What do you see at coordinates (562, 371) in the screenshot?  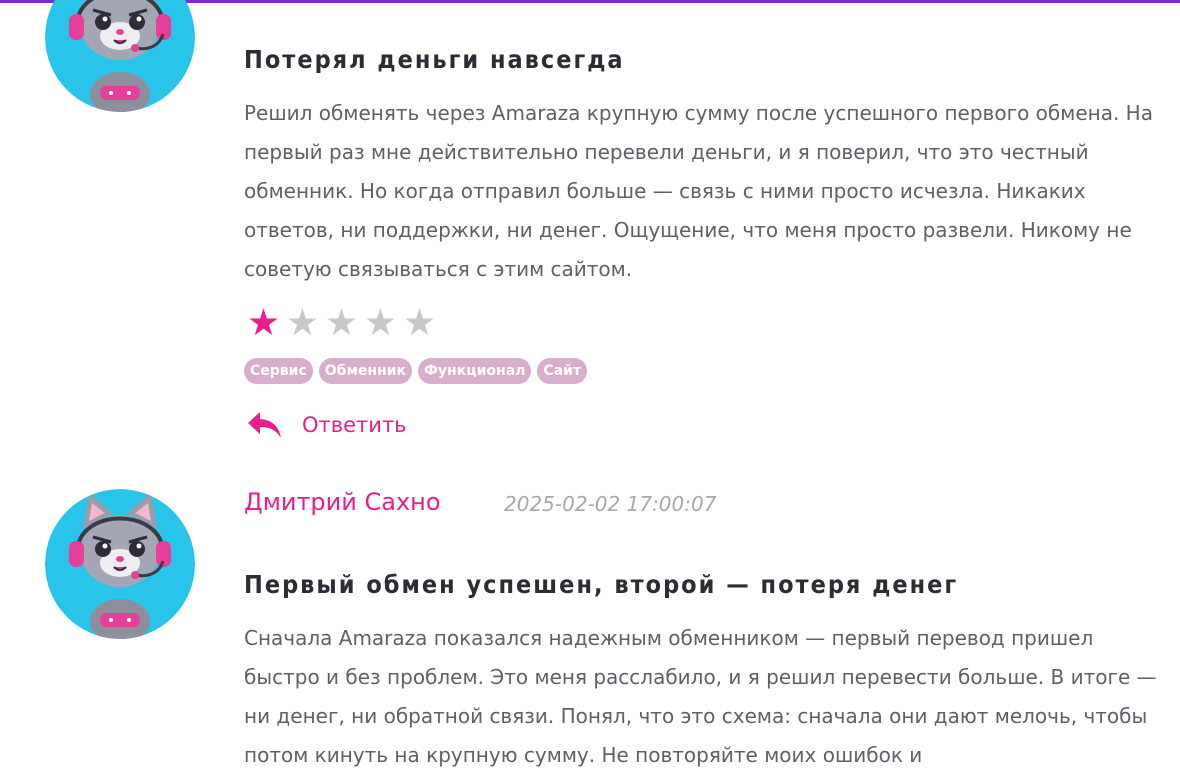 I see `tag-item: Сайт` at bounding box center [562, 371].